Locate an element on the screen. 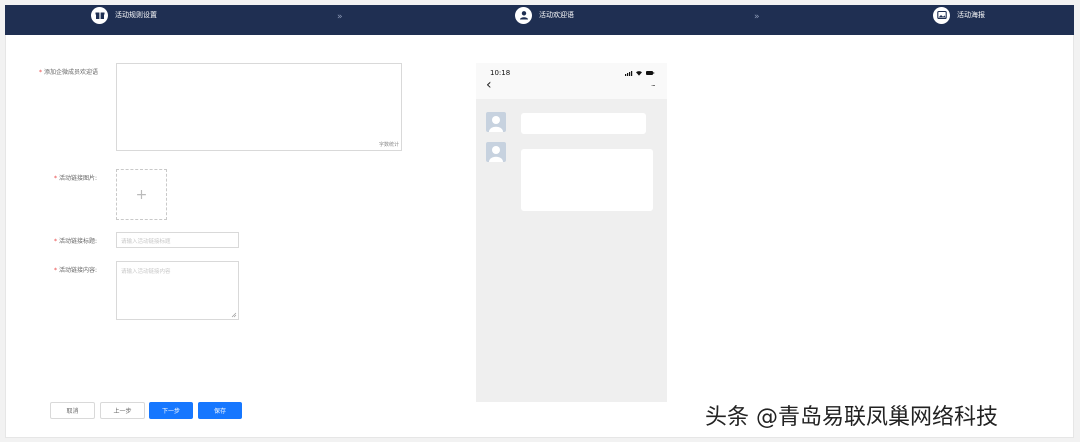 Image resolution: width=1080 pixels, height=442 pixels. welcome-message-label: * 添加企微成员欢迎语 is located at coordinates (68, 71).